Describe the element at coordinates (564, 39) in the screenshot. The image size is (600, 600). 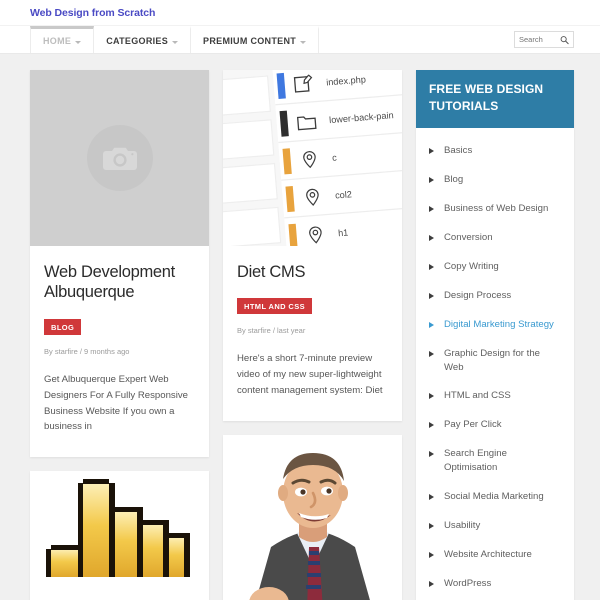
I see `search-icon` at that location.